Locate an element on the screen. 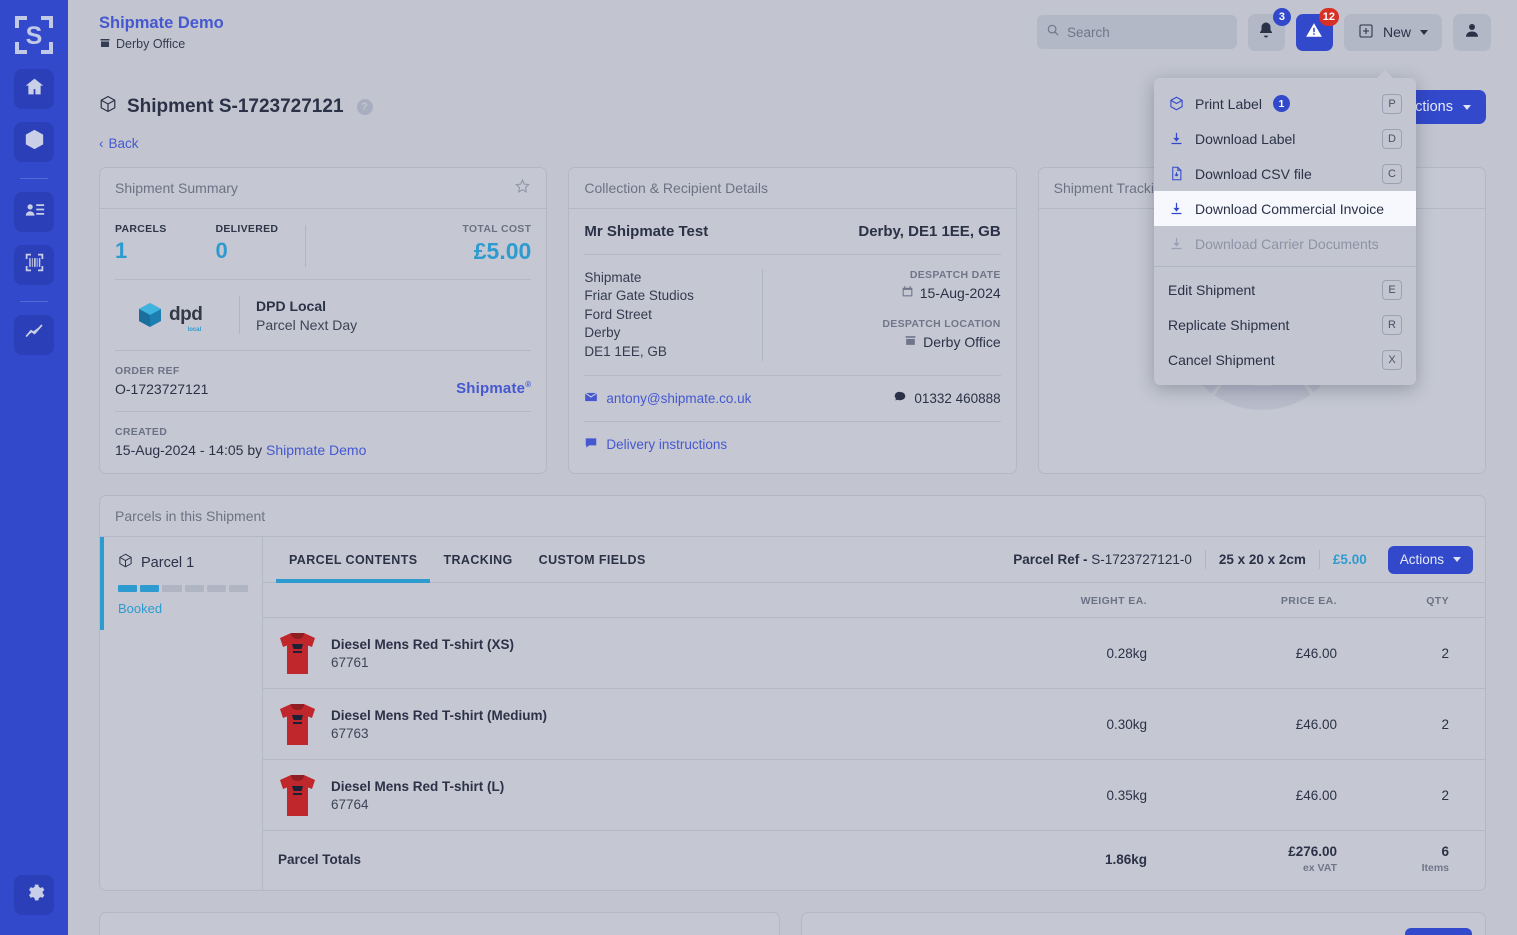  stat-parcels-label: PARCELS is located at coordinates (141, 229).